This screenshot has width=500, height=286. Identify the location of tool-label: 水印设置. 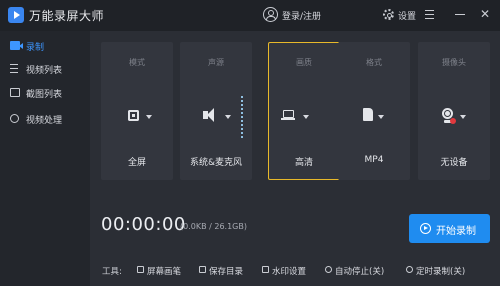
(289, 272).